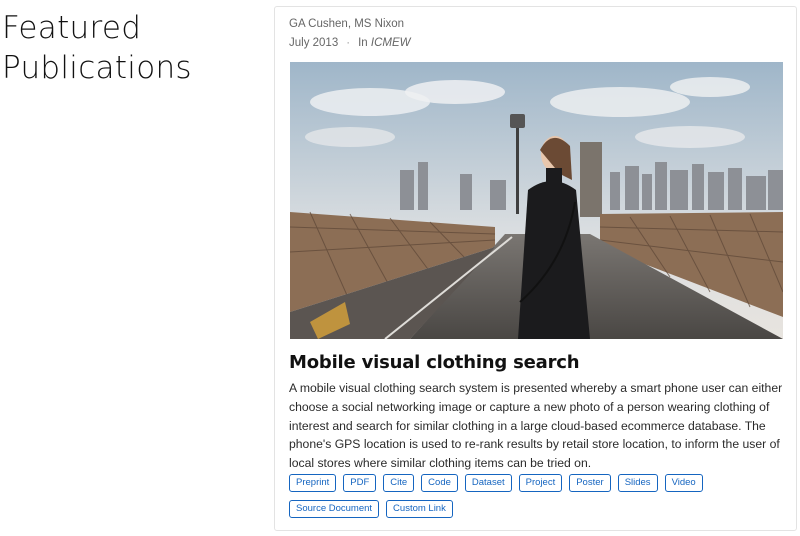  What do you see at coordinates (334, 509) in the screenshot?
I see `source-document-button: Source Document` at bounding box center [334, 509].